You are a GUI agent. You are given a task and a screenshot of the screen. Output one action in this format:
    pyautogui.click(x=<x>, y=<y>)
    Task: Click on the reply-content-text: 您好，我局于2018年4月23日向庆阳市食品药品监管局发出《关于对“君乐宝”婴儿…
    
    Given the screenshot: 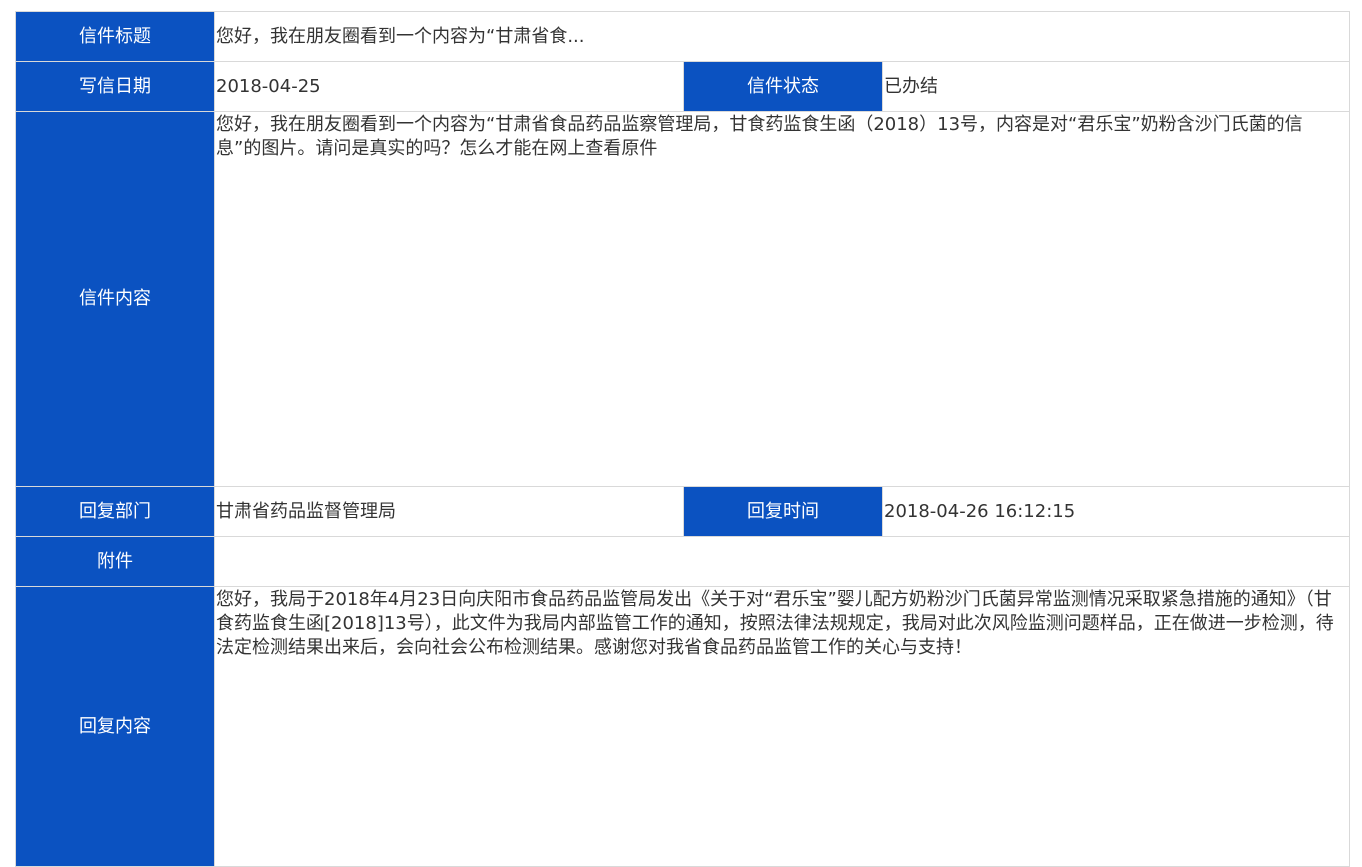 What is the action you would take?
    pyautogui.click(x=779, y=624)
    